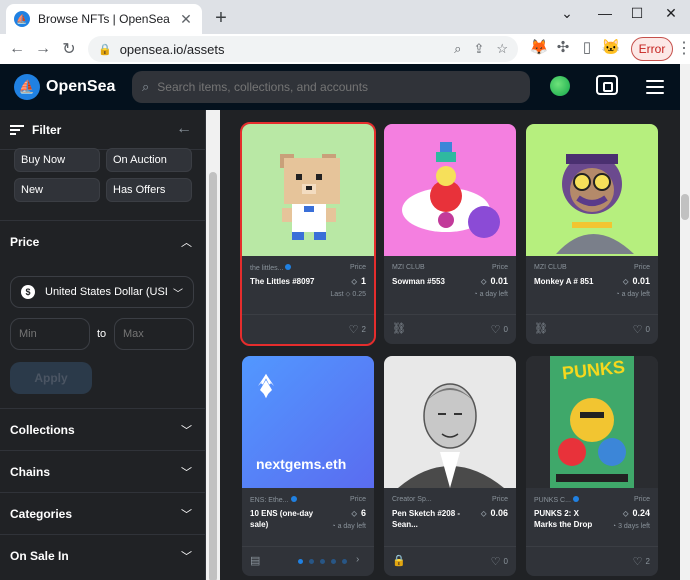 This screenshot has width=690, height=580. Describe the element at coordinates (17, 49) in the screenshot. I see `back-arrow-icon: ←` at that location.